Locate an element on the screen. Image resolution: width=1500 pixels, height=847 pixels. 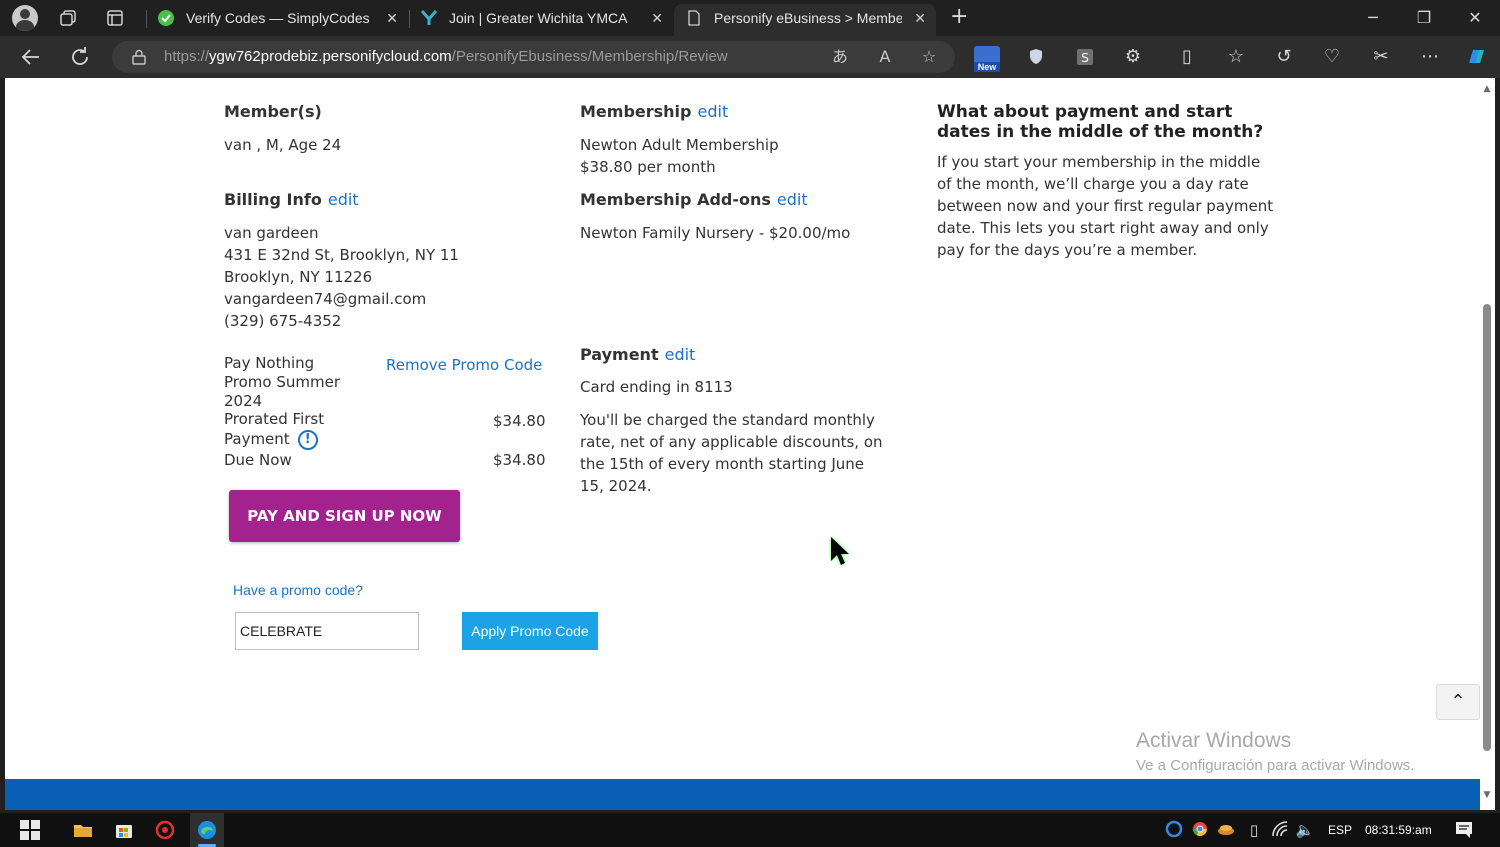
have-promo-code-link: Have a promo code? is located at coordinates (298, 590).